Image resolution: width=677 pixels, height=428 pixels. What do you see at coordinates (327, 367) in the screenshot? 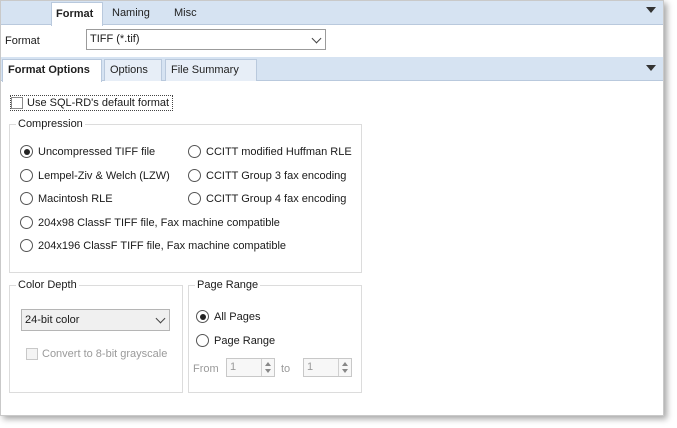
I see `to-stepper: 1` at bounding box center [327, 367].